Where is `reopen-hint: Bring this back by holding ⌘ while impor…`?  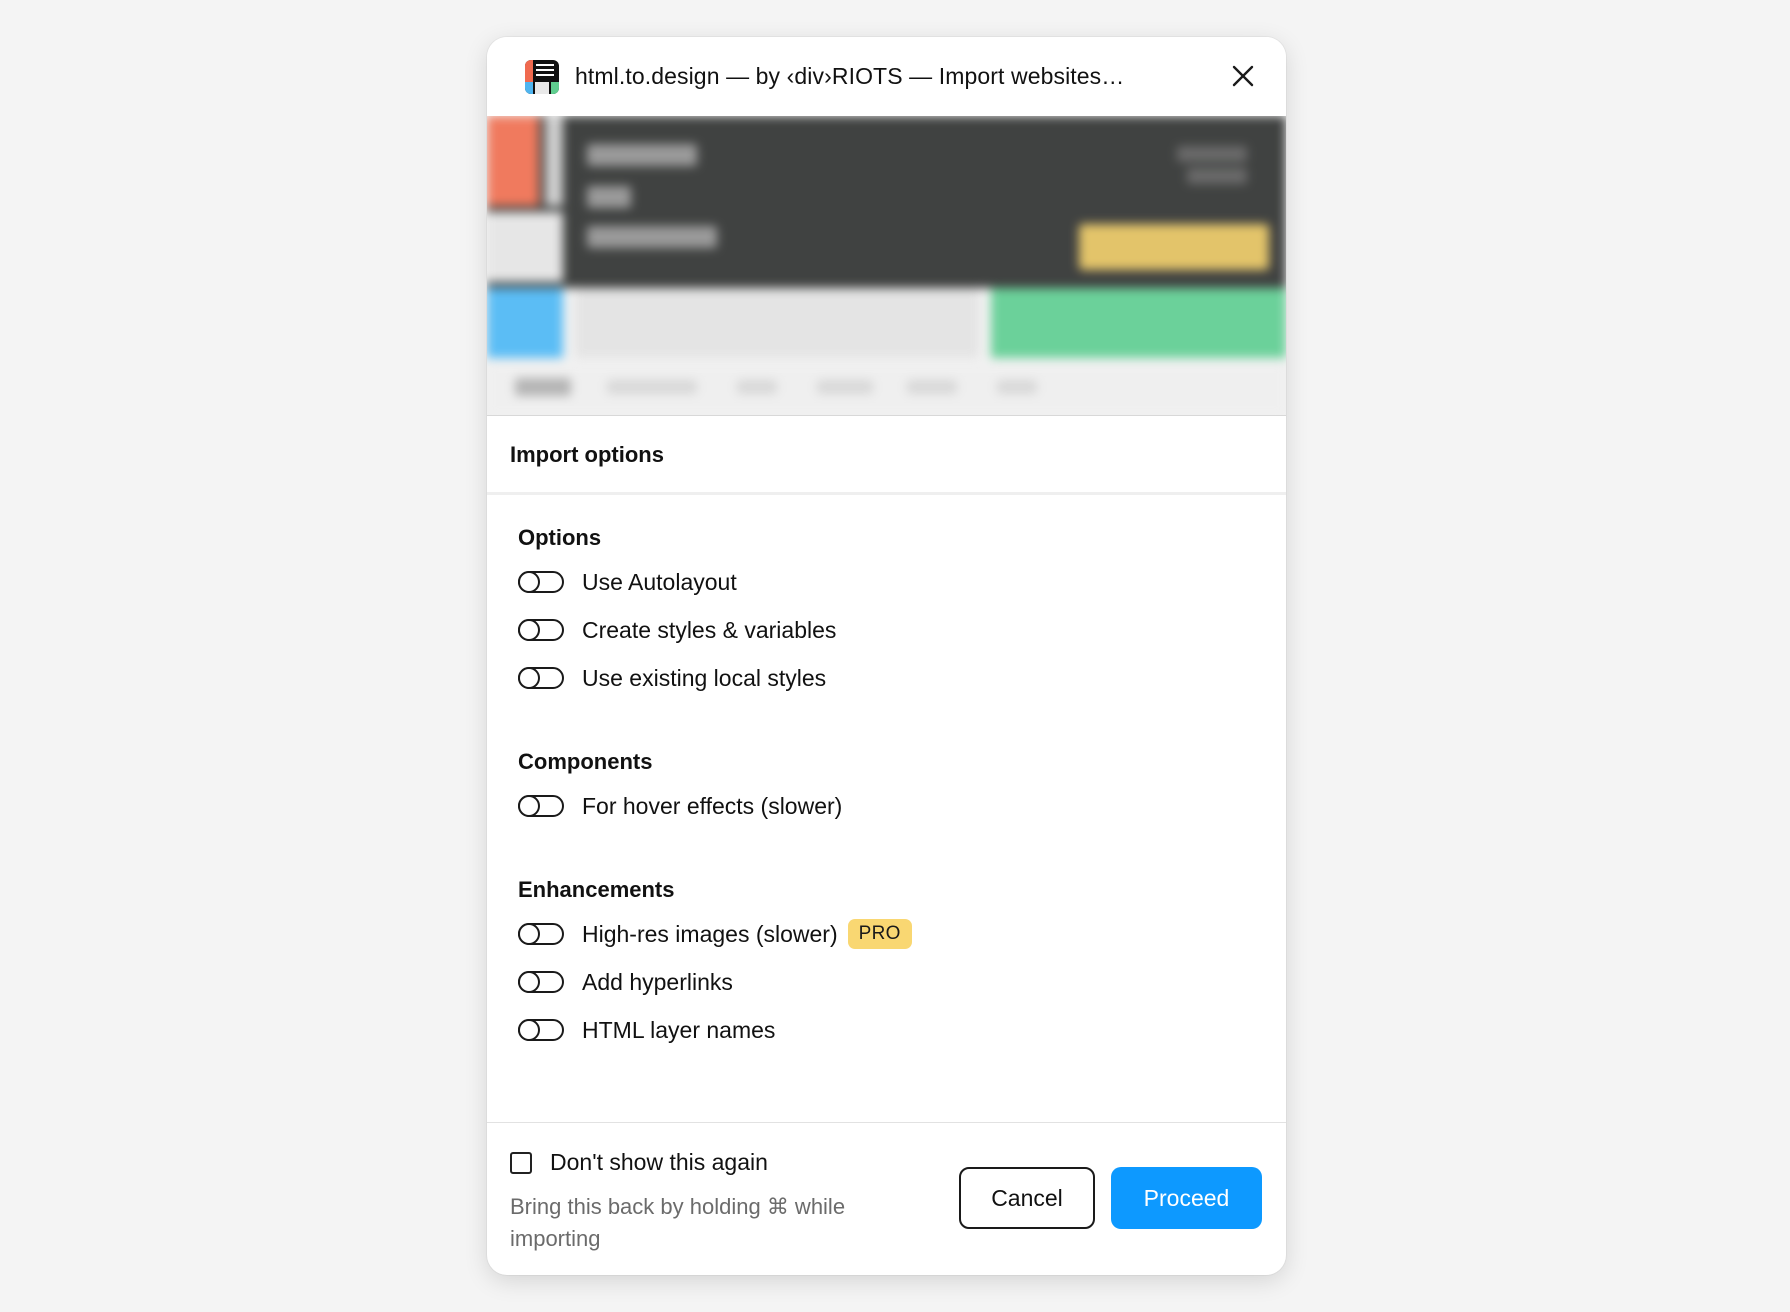
reopen-hint: Bring this back by holding ⌘ while impor… is located at coordinates (678, 1222).